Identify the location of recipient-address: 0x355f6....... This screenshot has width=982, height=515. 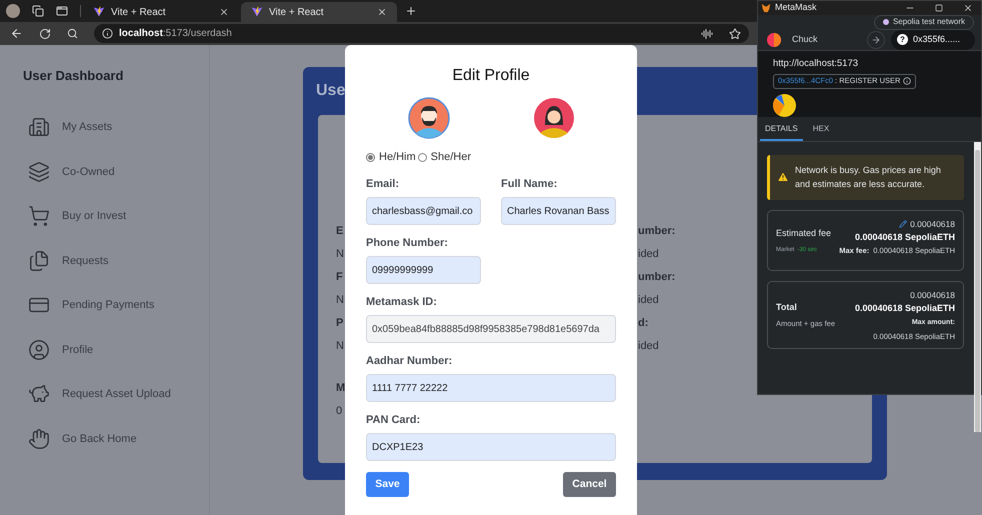
(936, 39).